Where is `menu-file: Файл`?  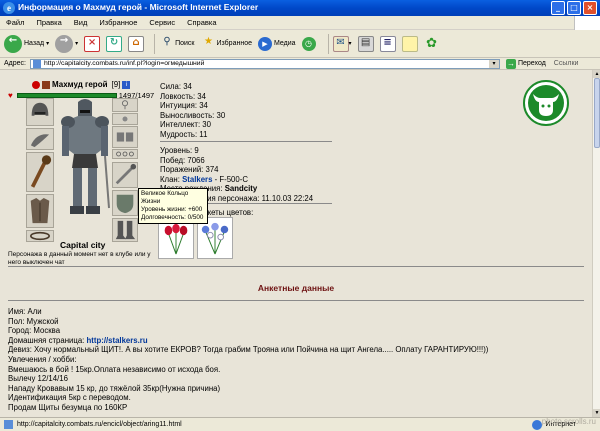
menu-file: Файл is located at coordinates (15, 22).